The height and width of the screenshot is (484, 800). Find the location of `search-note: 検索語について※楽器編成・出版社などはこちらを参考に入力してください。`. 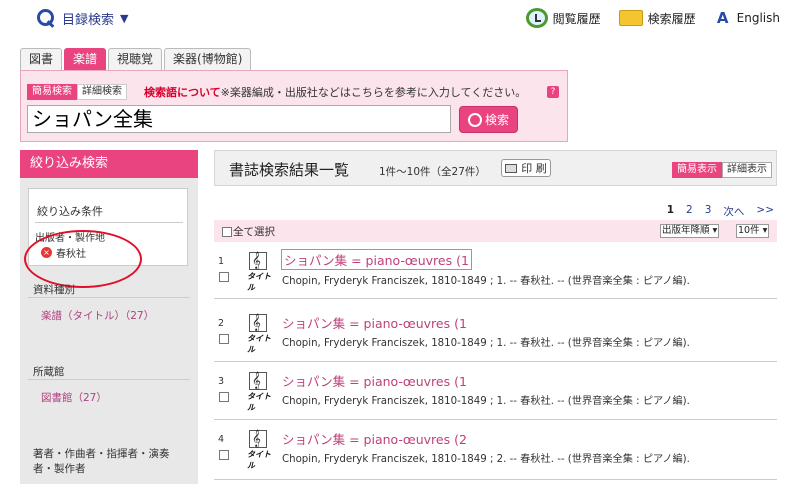

search-note: 検索語について※楽器編成・出版社などはこちらを参考に入力してください。 is located at coordinates (335, 92).